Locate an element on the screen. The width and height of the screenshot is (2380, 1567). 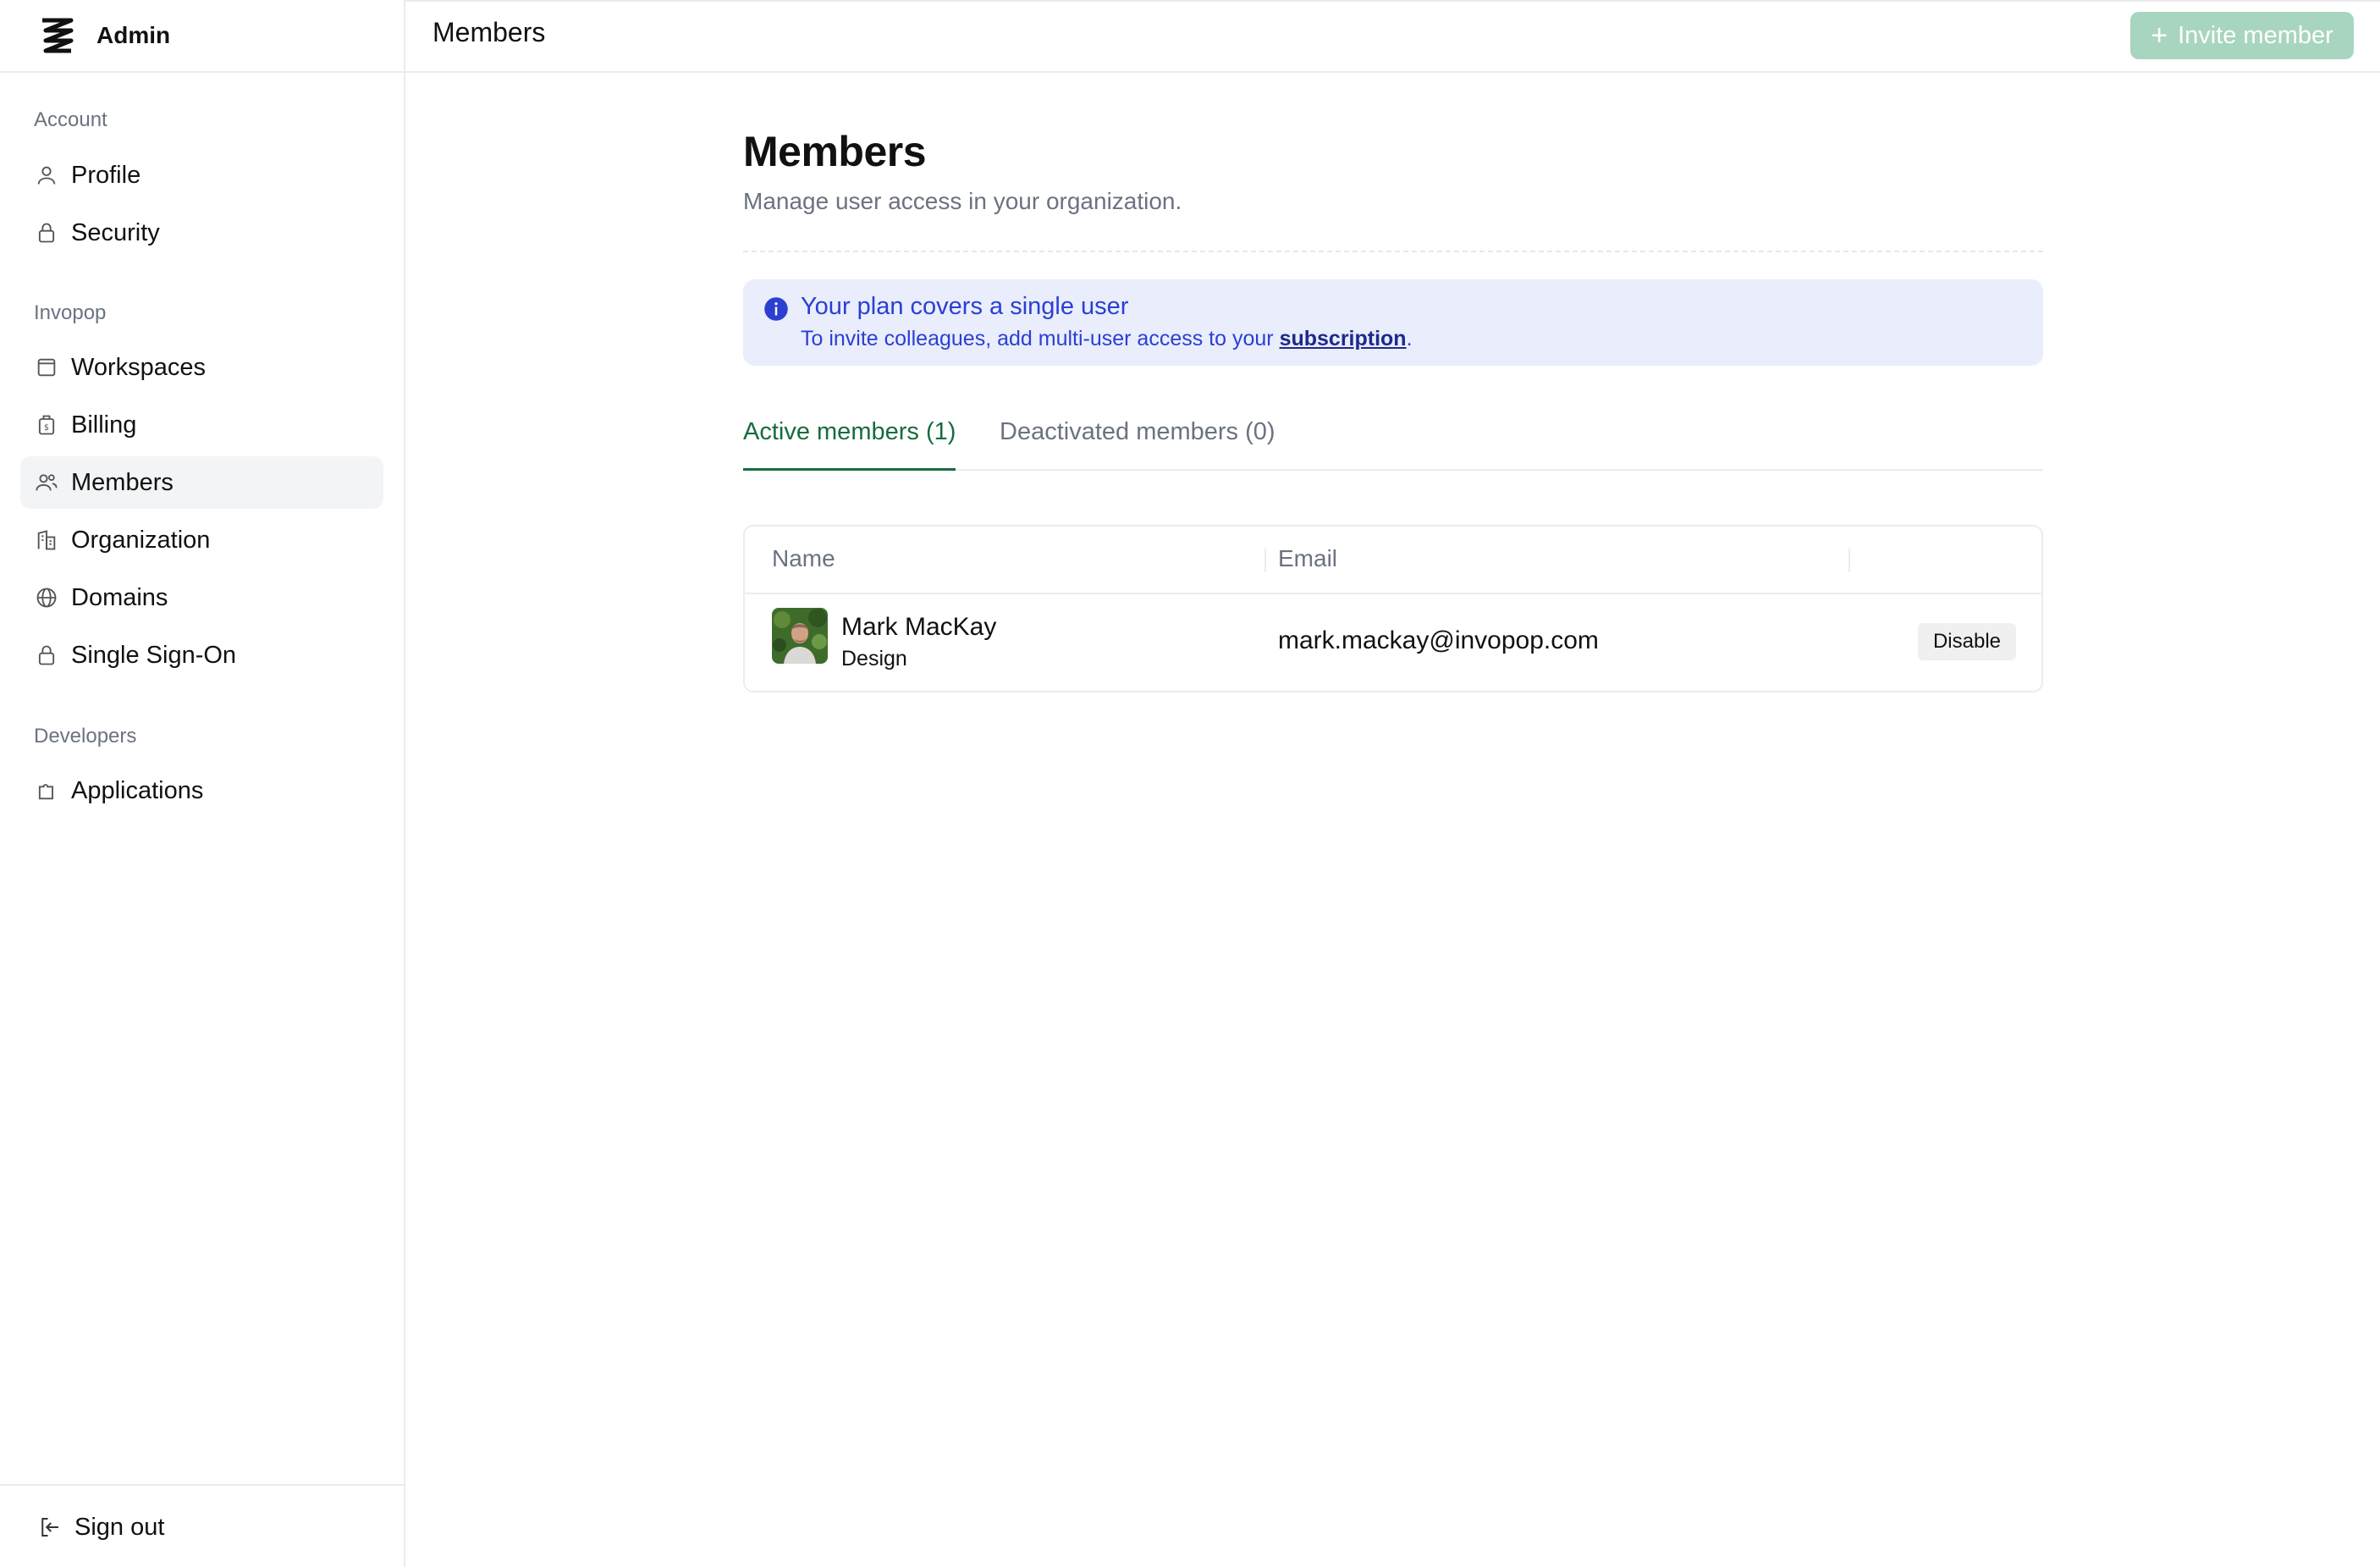
plus-icon: + is located at coordinates (2159, 35).